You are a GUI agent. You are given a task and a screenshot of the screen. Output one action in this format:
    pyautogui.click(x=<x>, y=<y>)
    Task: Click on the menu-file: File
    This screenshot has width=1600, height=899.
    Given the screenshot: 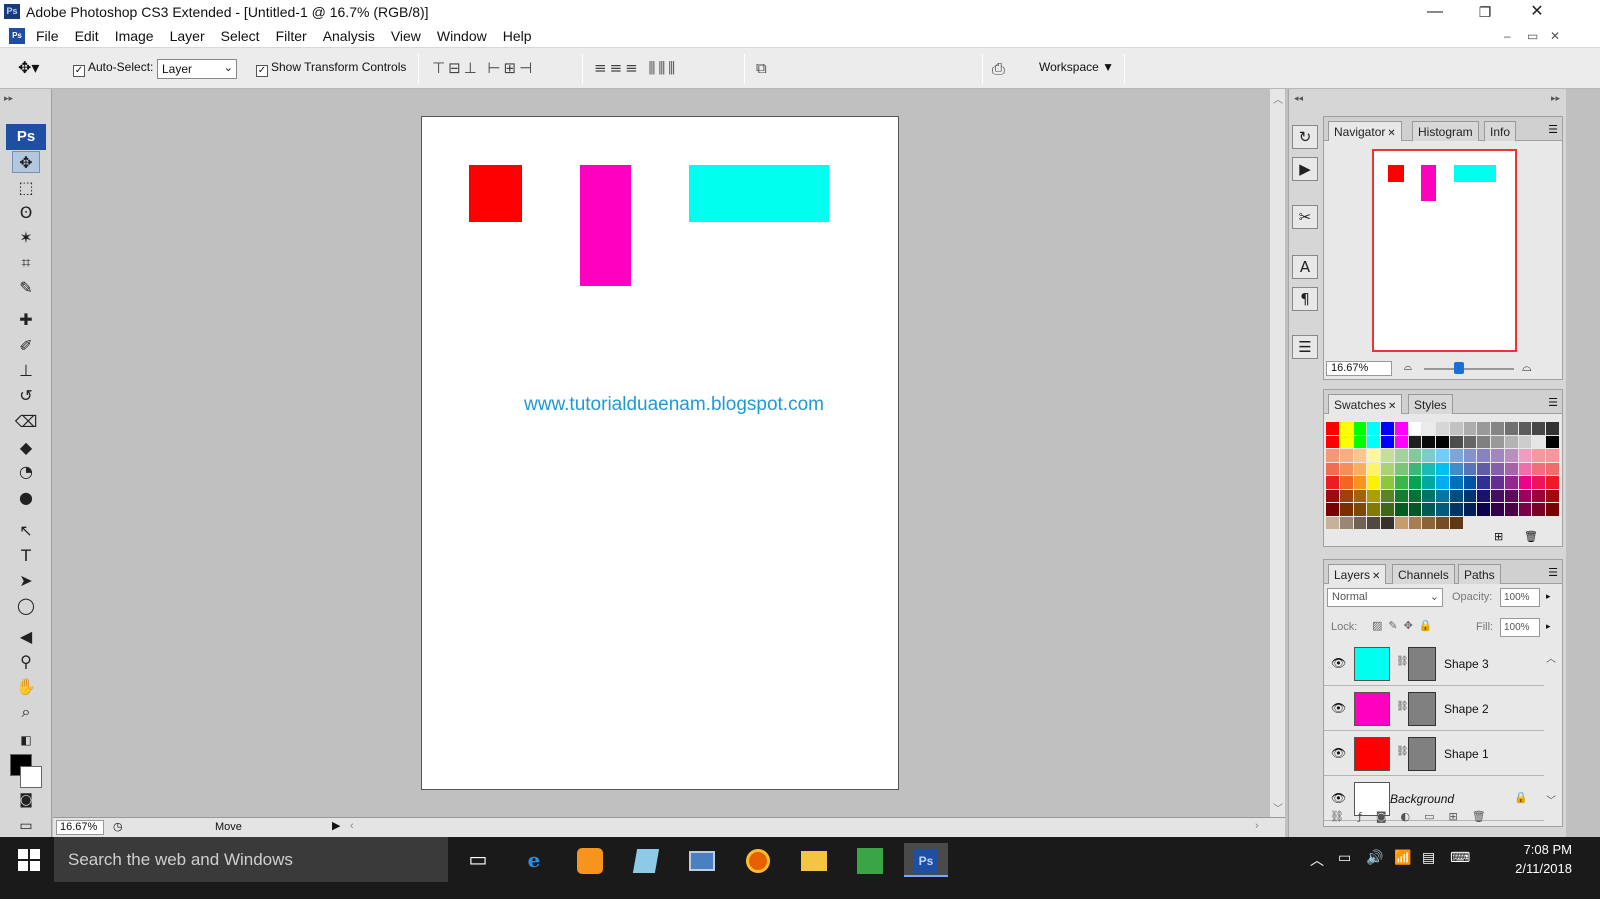 What is the action you would take?
    pyautogui.click(x=47, y=36)
    